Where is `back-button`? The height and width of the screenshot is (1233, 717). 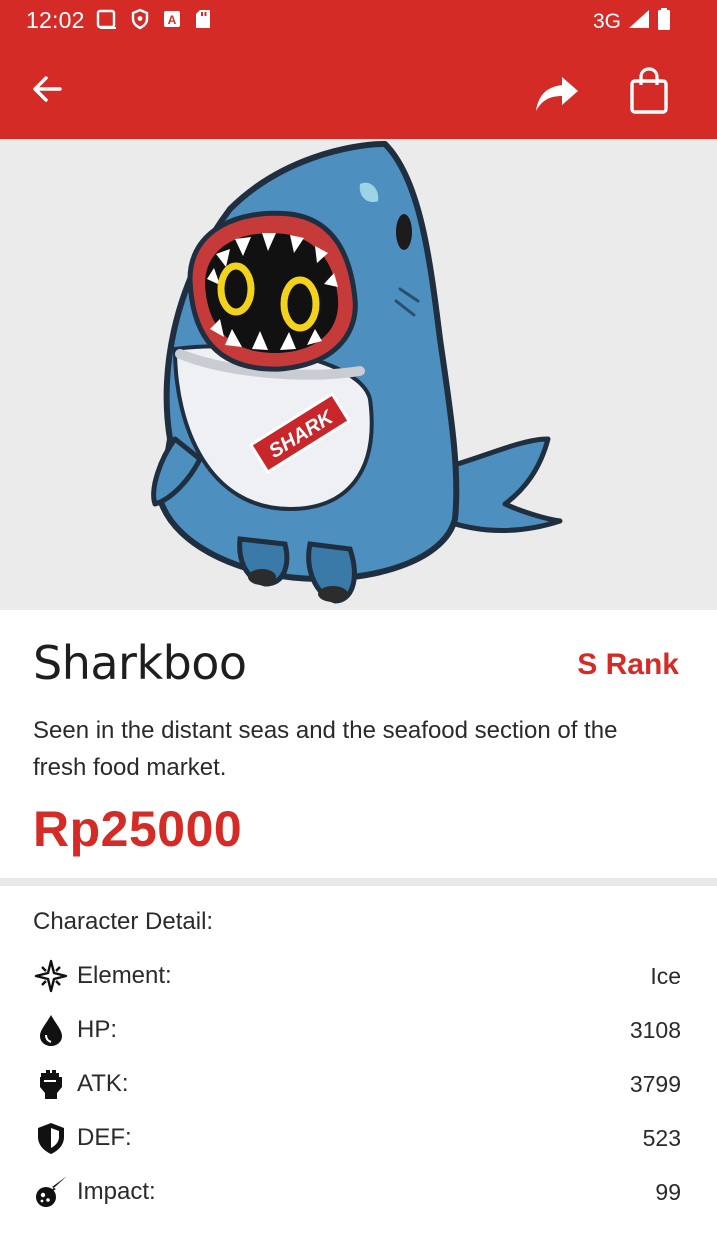 back-button is located at coordinates (47, 89).